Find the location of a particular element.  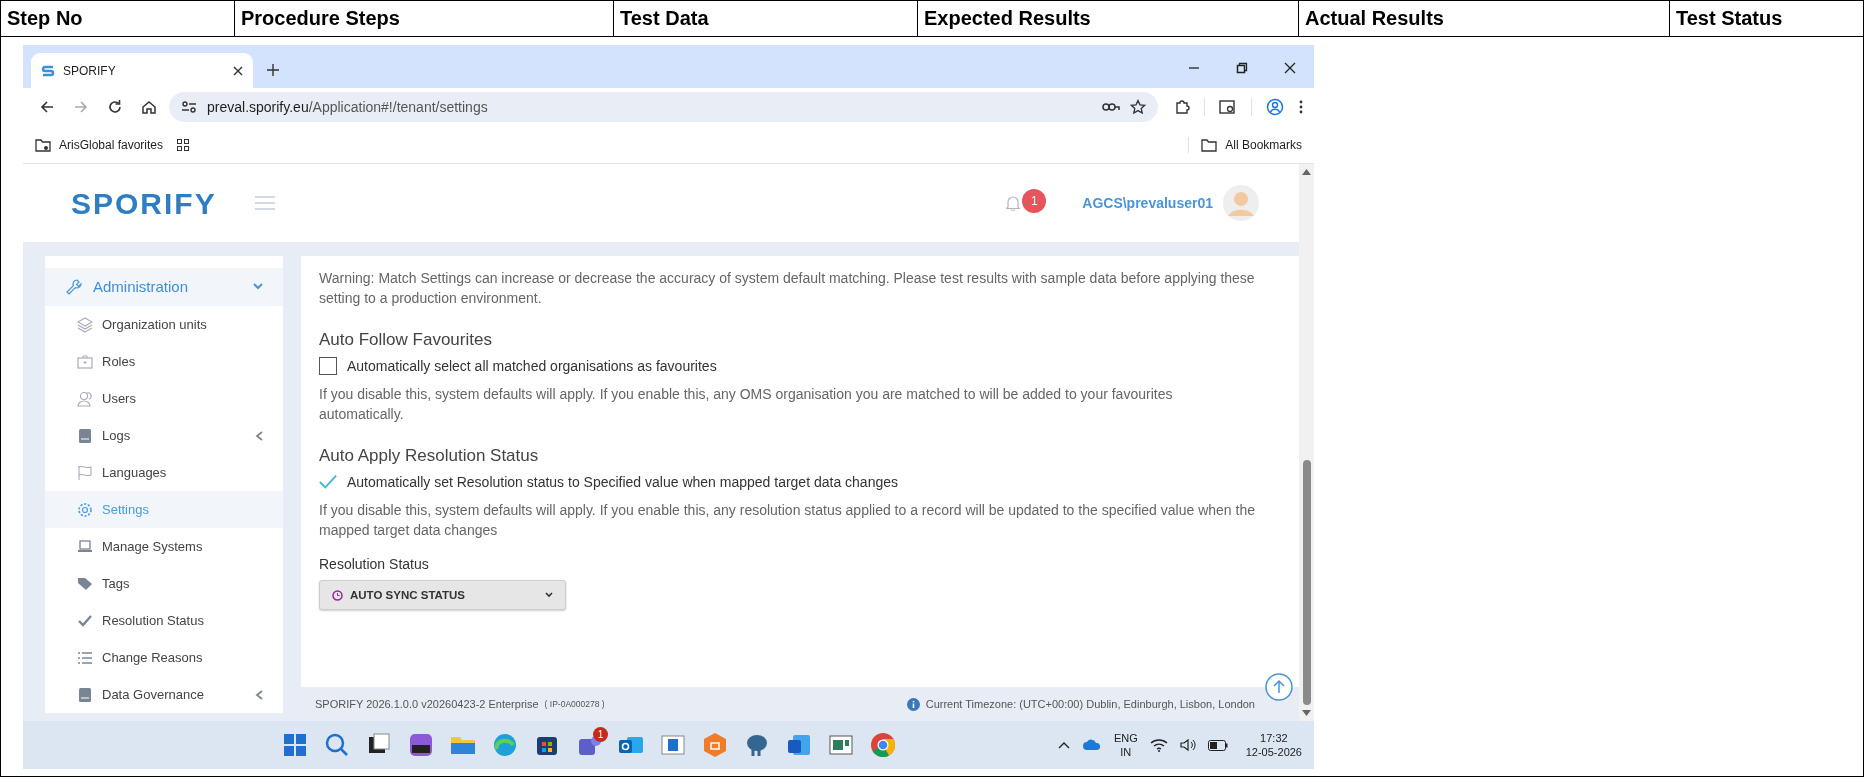

reload-icon is located at coordinates (115, 107).